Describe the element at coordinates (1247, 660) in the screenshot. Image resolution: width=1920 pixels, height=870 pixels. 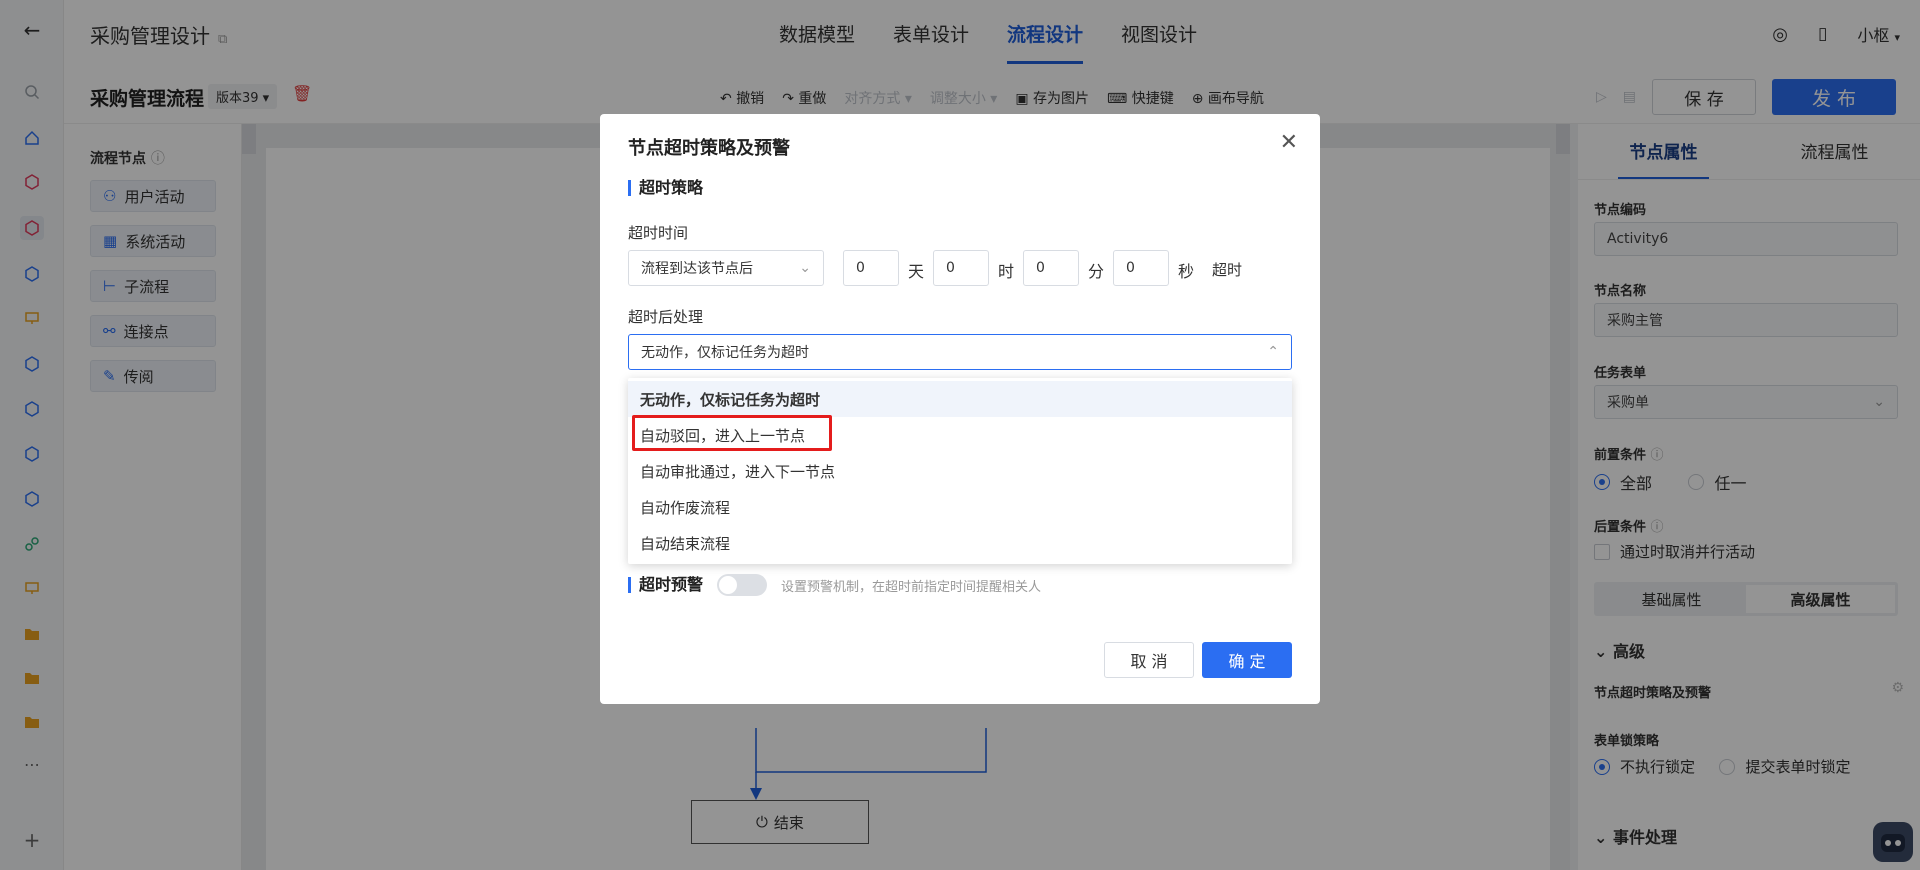
I see `ok-button: 确 定` at that location.